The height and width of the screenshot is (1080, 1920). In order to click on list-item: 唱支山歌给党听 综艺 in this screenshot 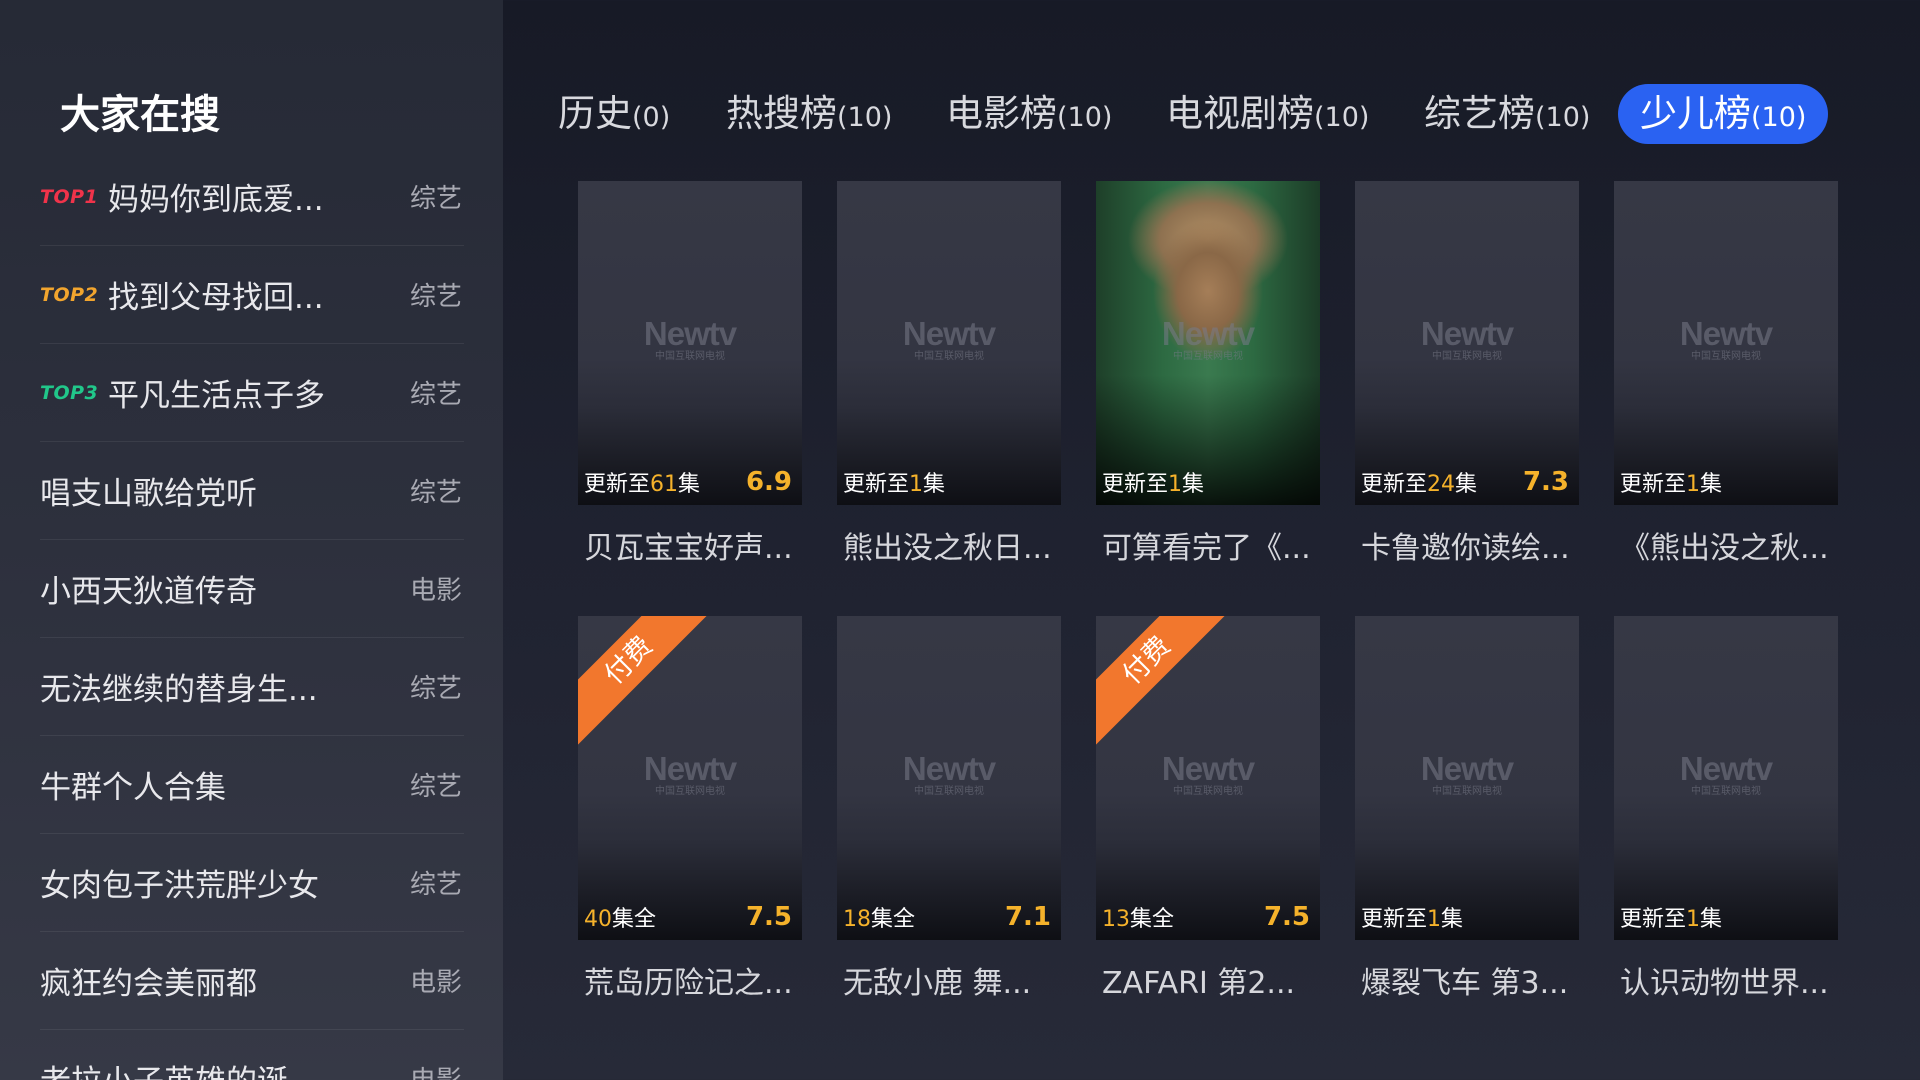, I will do `click(252, 491)`.